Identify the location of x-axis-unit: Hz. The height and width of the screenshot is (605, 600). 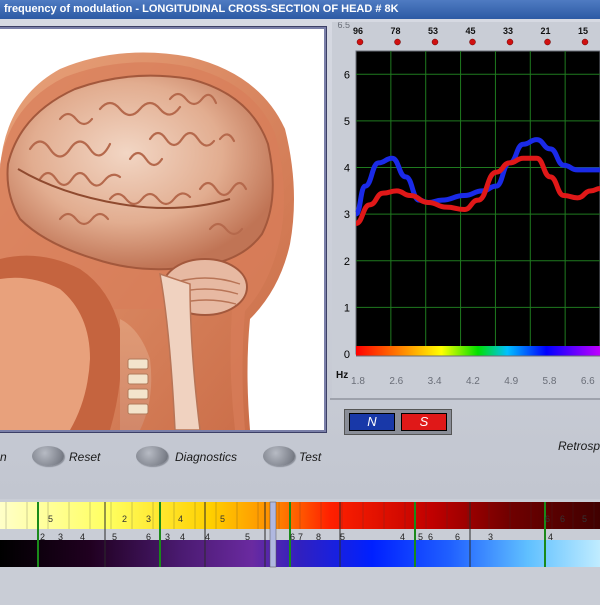
(342, 375).